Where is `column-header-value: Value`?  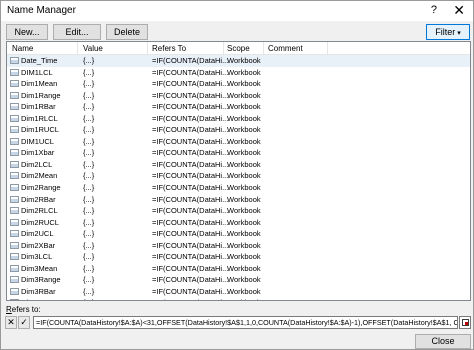 column-header-value: Value is located at coordinates (93, 48).